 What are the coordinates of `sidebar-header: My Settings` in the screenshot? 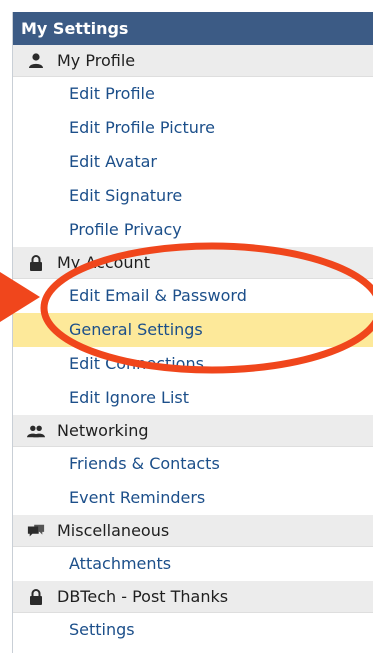 It's located at (193, 28).